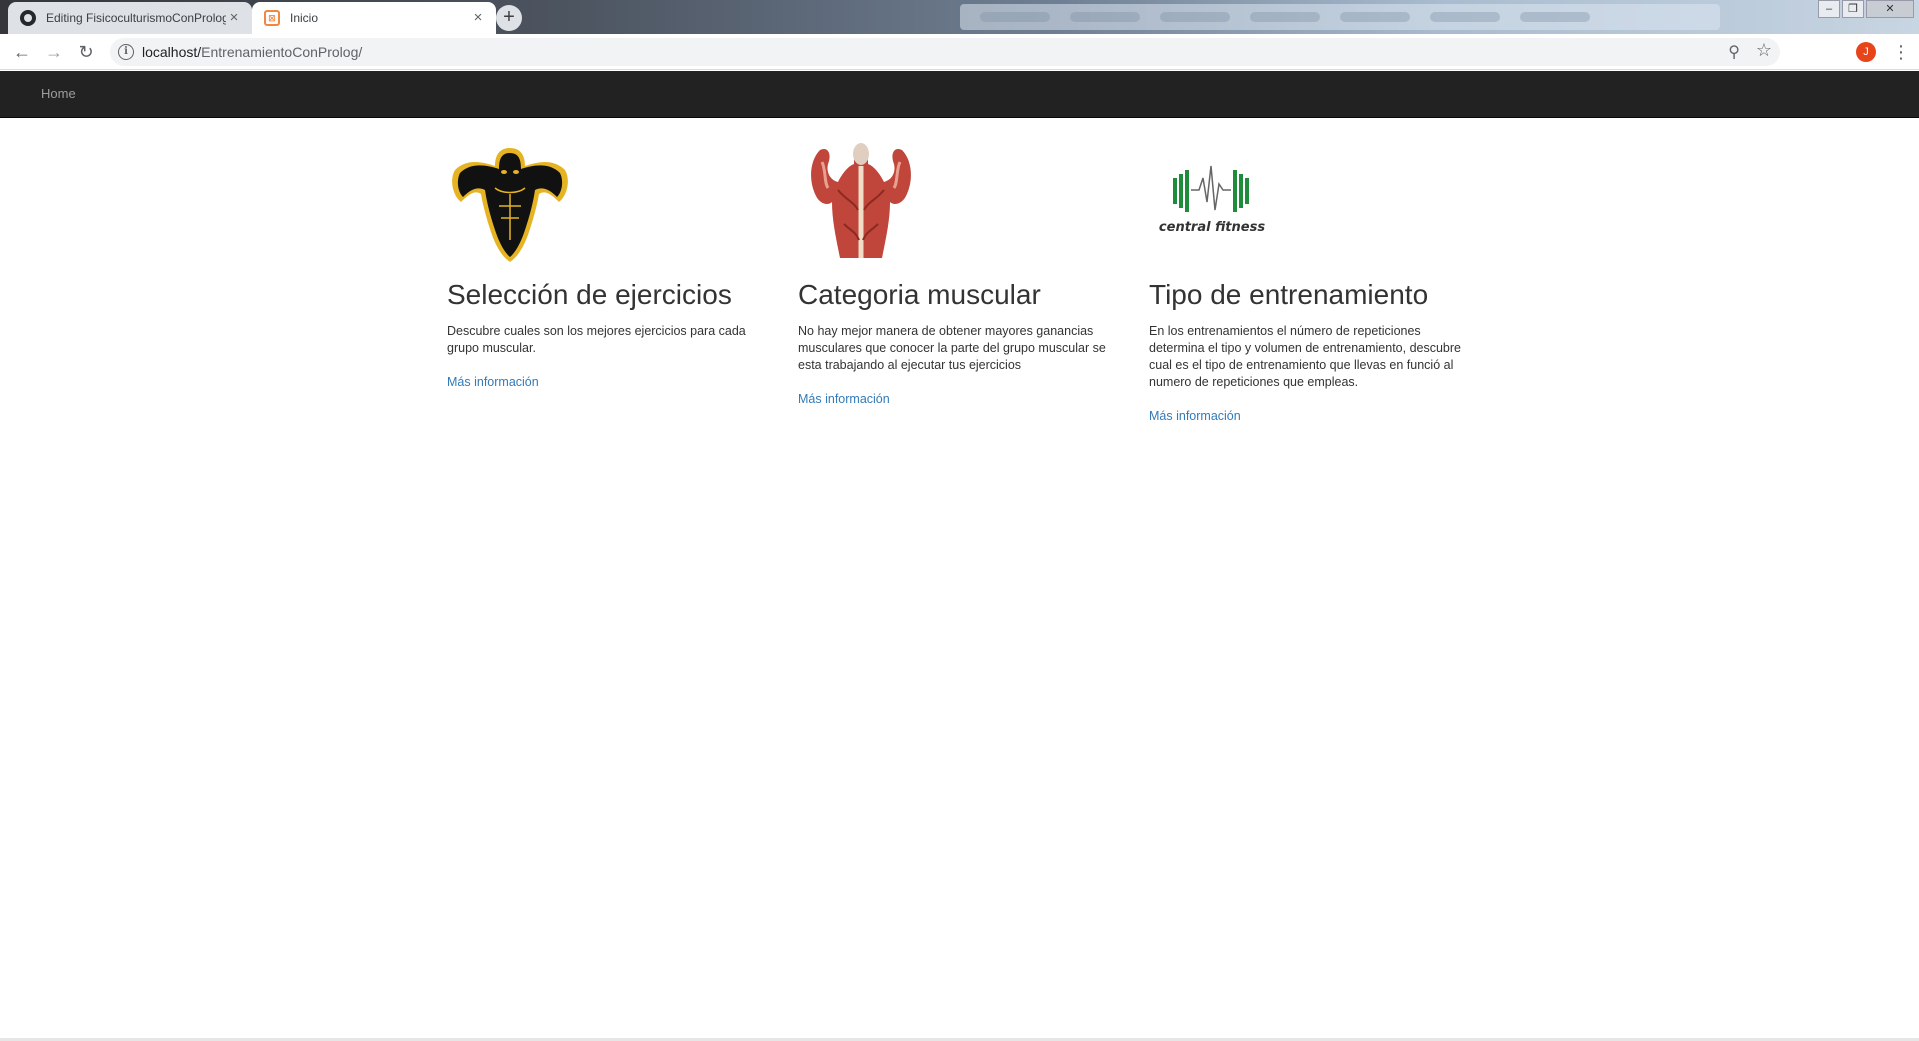 This screenshot has height=1041, width=1919. What do you see at coordinates (1829, 9) in the screenshot?
I see `minimize-button: –` at bounding box center [1829, 9].